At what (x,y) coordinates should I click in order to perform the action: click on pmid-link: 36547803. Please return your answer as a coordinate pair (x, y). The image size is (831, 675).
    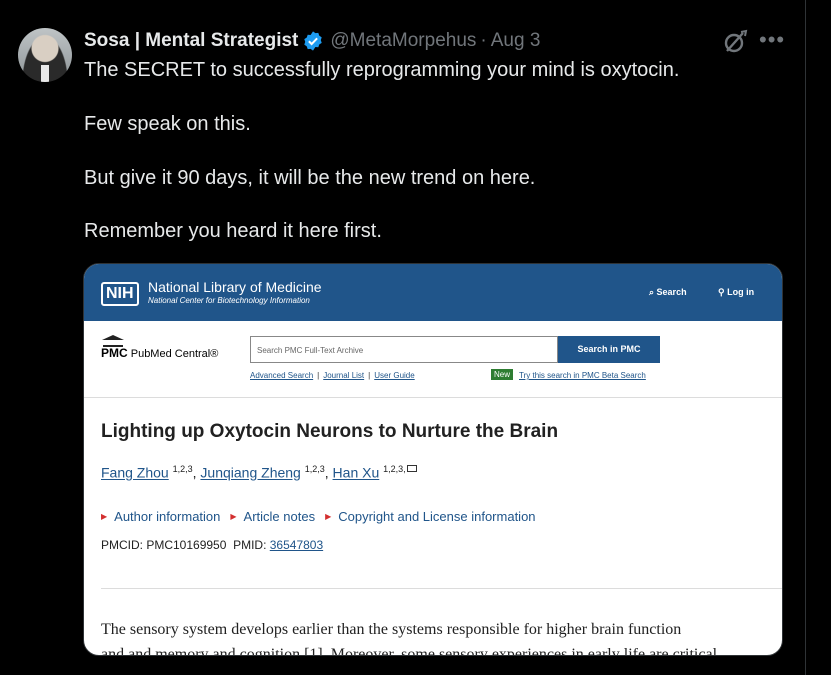
    Looking at the image, I should click on (296, 545).